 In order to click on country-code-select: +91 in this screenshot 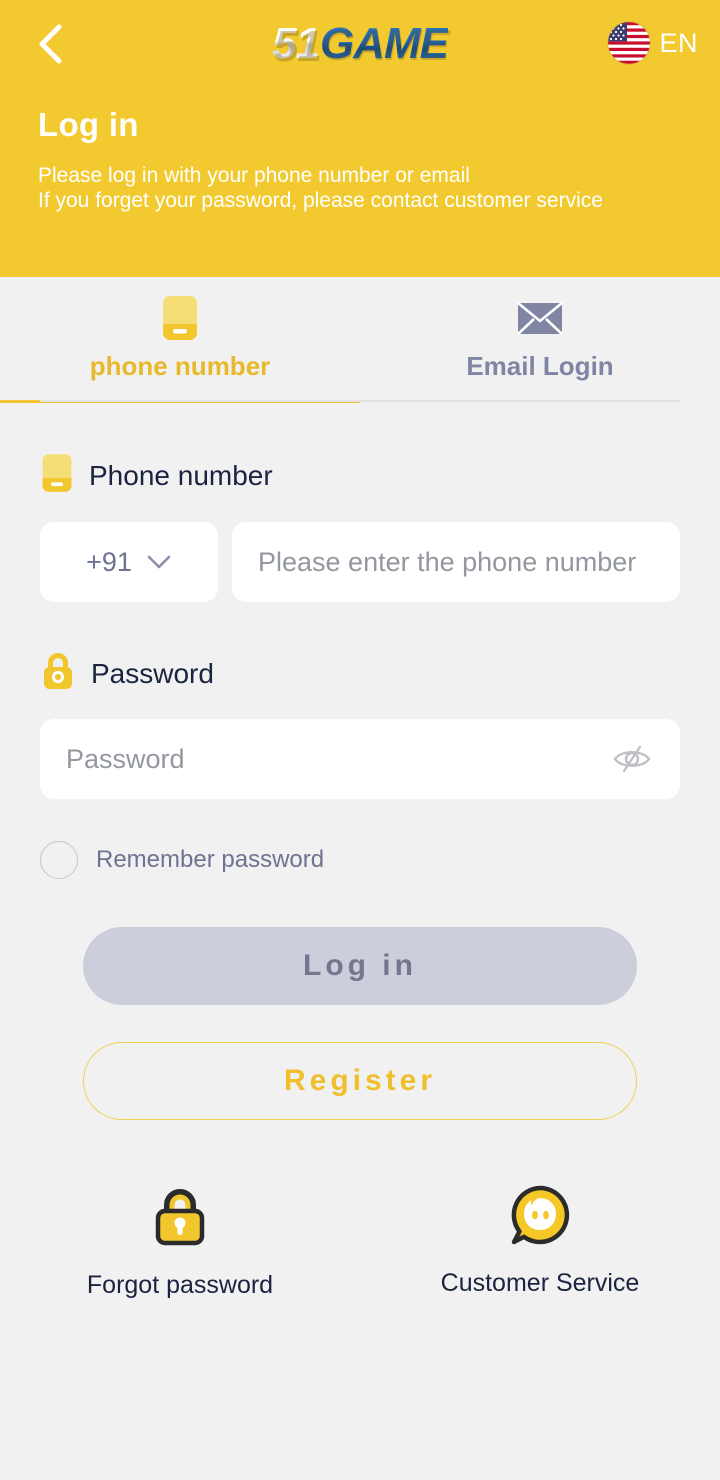, I will do `click(129, 562)`.